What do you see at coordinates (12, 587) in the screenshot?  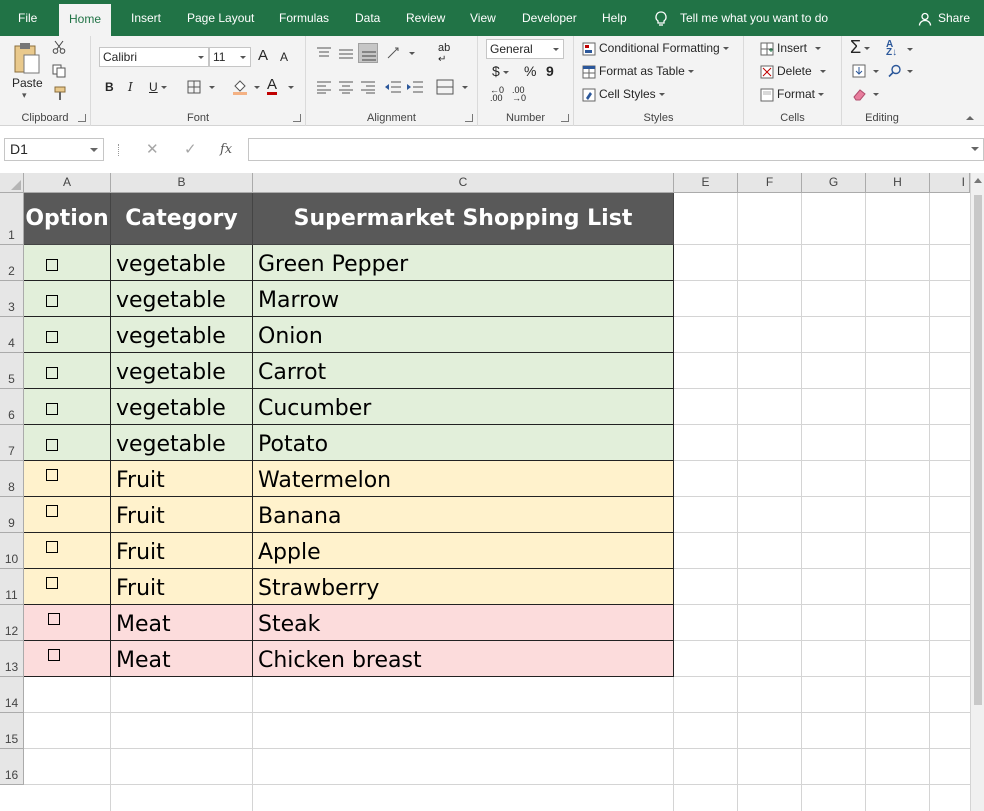 I see `row-header: 11` at bounding box center [12, 587].